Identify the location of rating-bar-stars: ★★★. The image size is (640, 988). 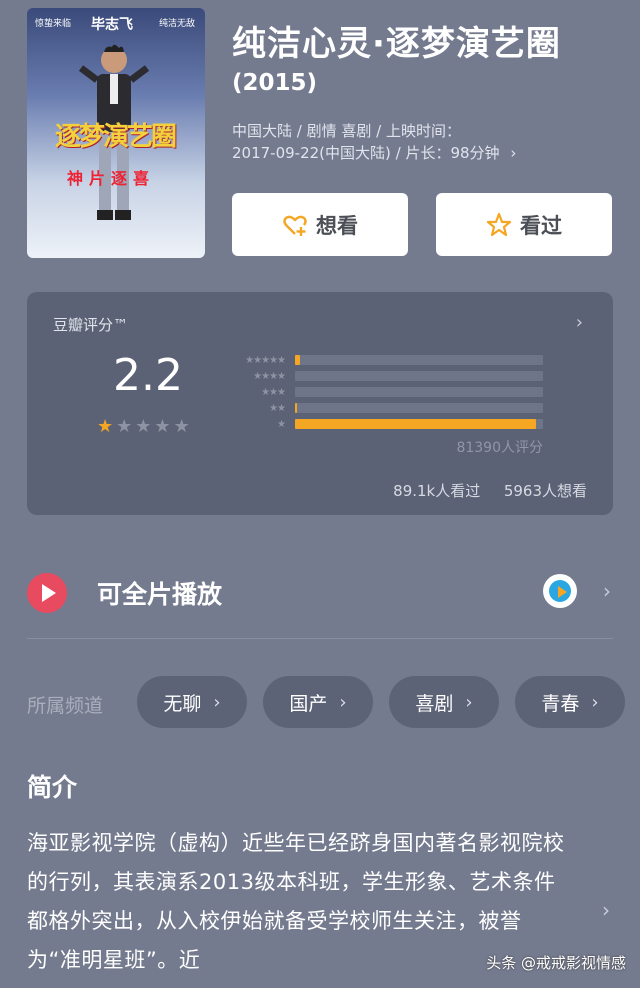
(273, 392).